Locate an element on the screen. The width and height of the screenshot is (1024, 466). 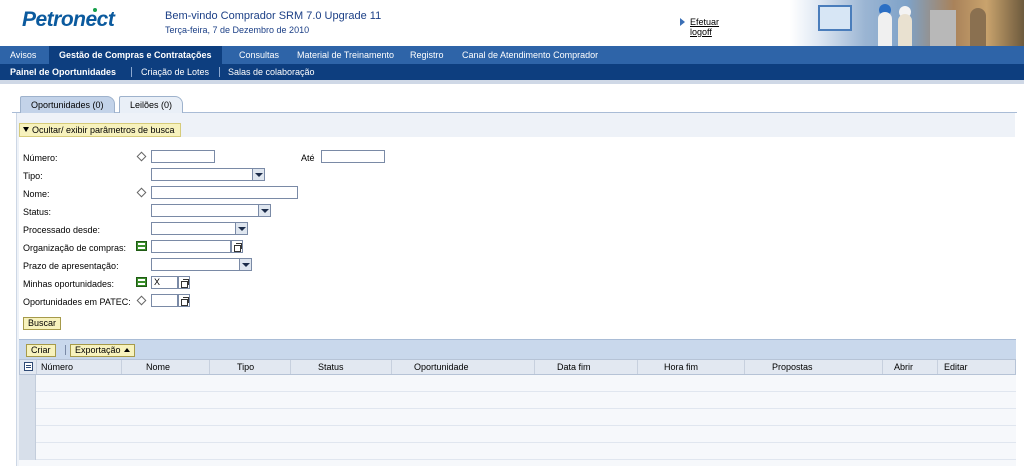
tab-oportunidades: Oportunidades (0) is located at coordinates (67, 104).